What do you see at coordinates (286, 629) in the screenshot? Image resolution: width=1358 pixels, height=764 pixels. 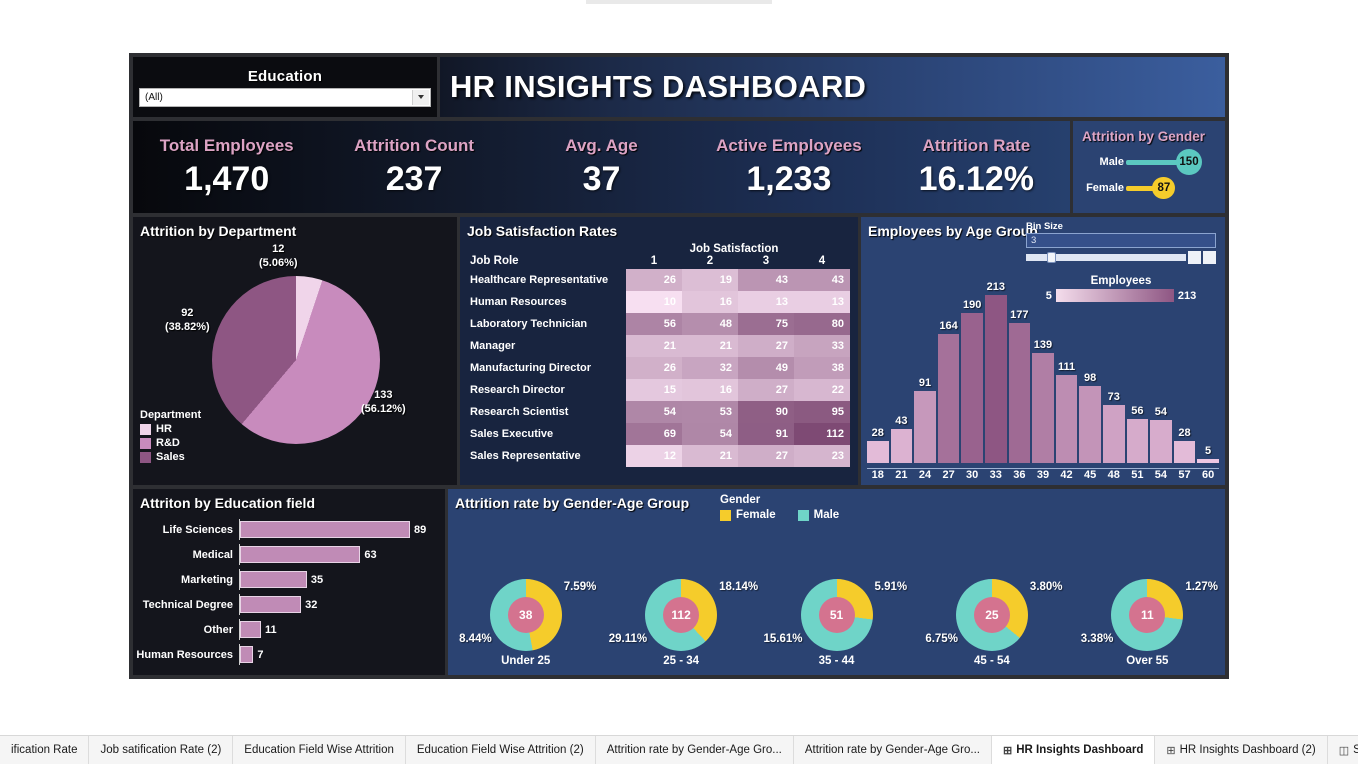 I see `education-bar-row: Other 11` at bounding box center [286, 629].